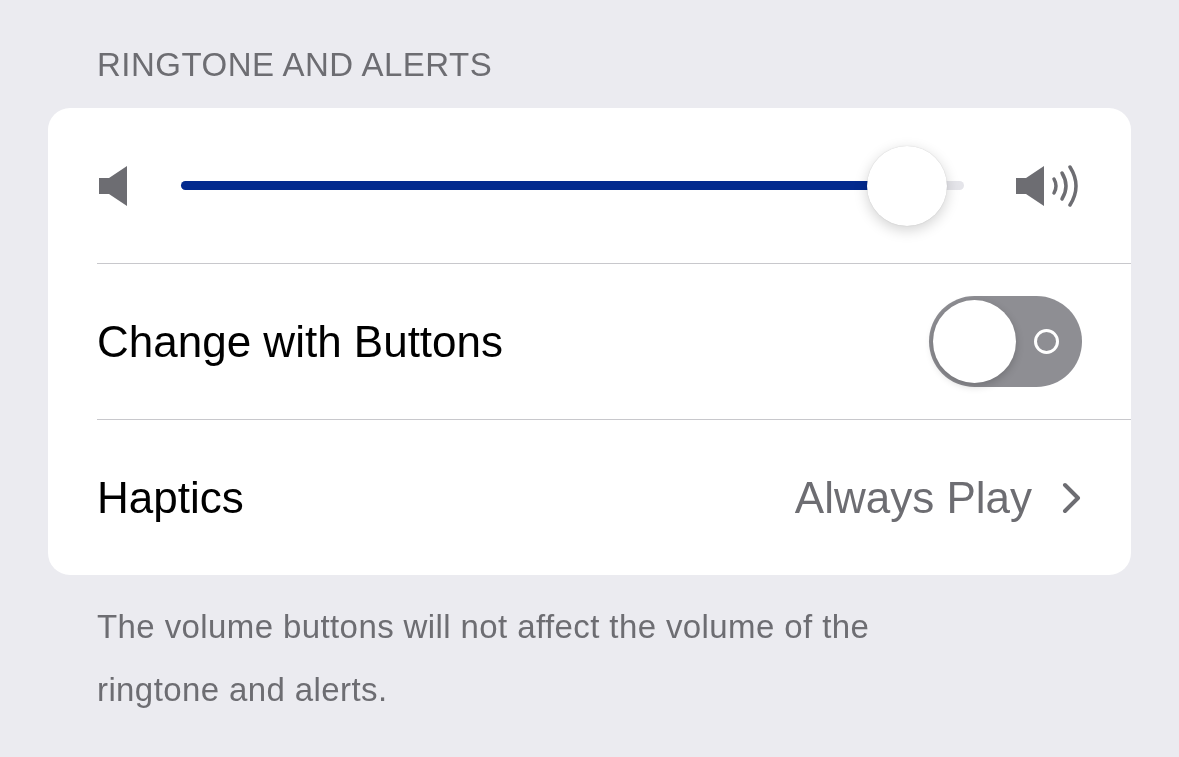 This screenshot has width=1179, height=757. I want to click on chevron-icon, so click(1072, 497).